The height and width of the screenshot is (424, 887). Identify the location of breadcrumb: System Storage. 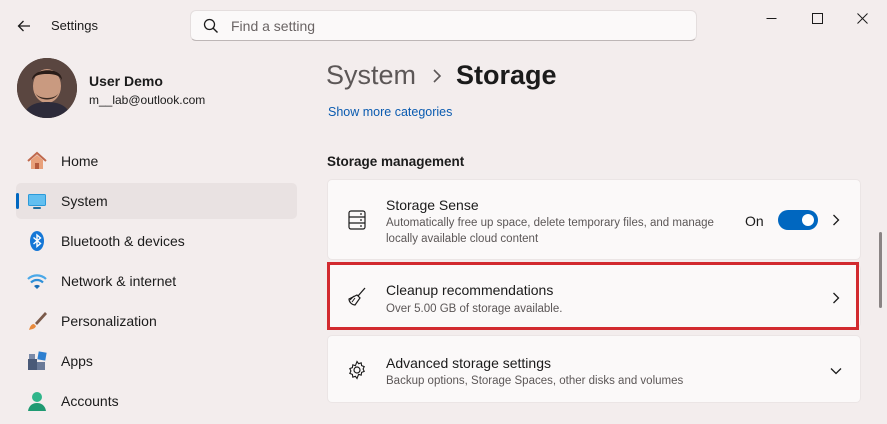
(441, 75).